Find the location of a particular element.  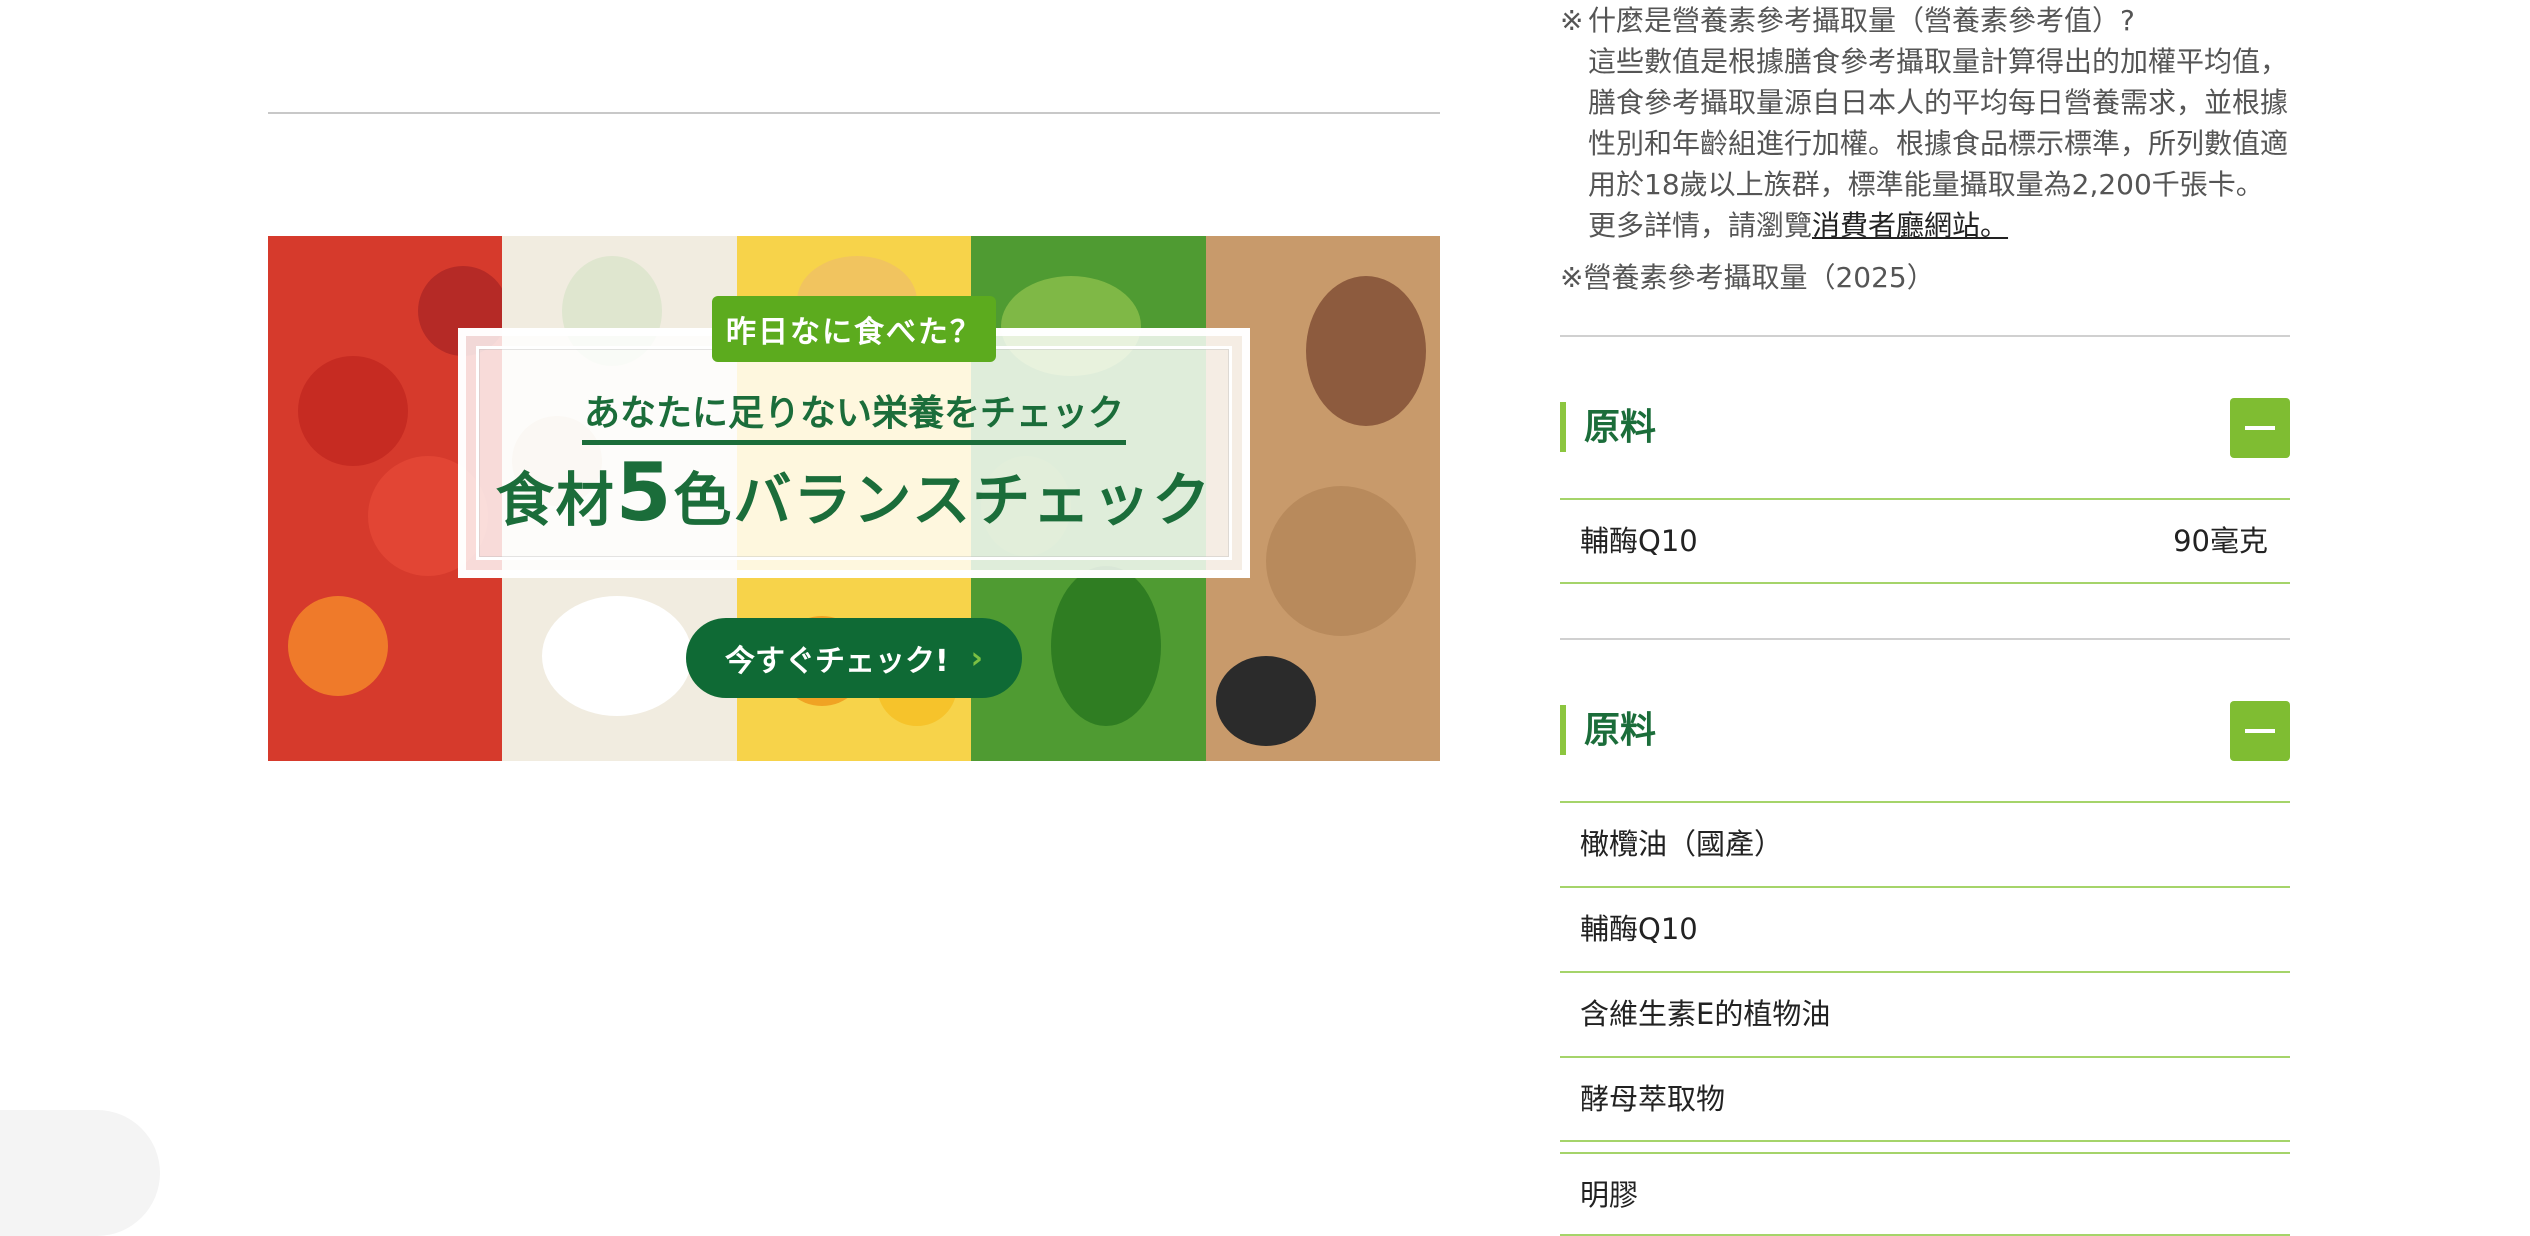

list-item: 橄欖油（國產） is located at coordinates (1925, 843).